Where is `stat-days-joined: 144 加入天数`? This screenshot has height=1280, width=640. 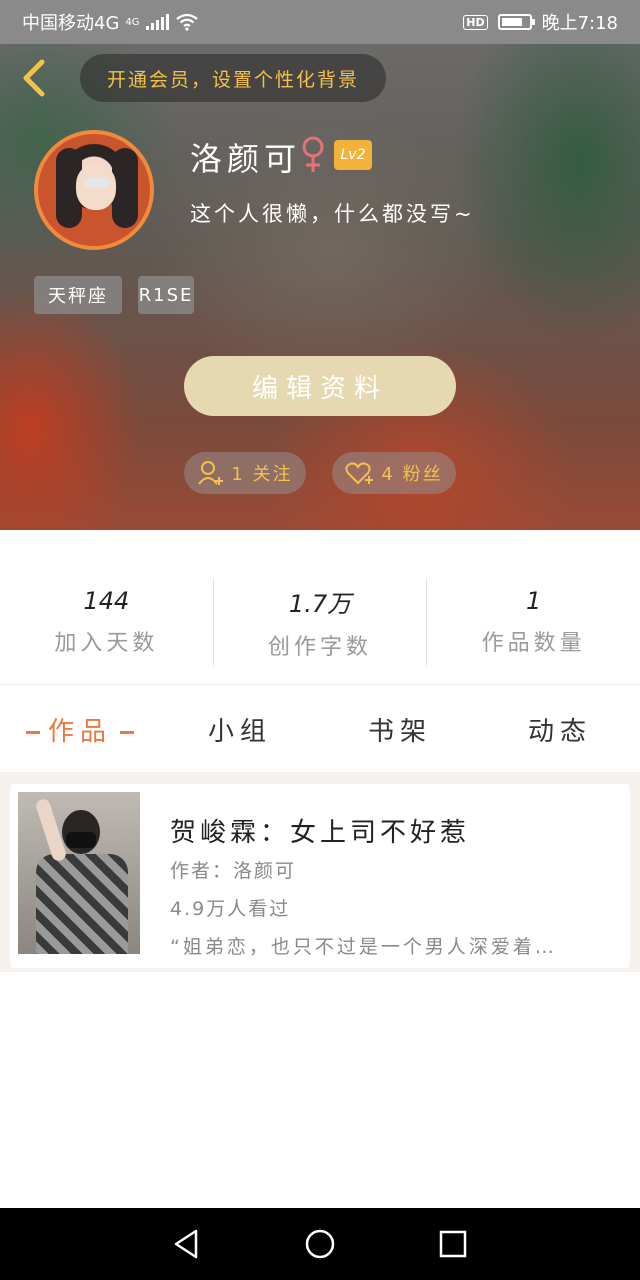 stat-days-joined: 144 加入天数 is located at coordinates (106, 622).